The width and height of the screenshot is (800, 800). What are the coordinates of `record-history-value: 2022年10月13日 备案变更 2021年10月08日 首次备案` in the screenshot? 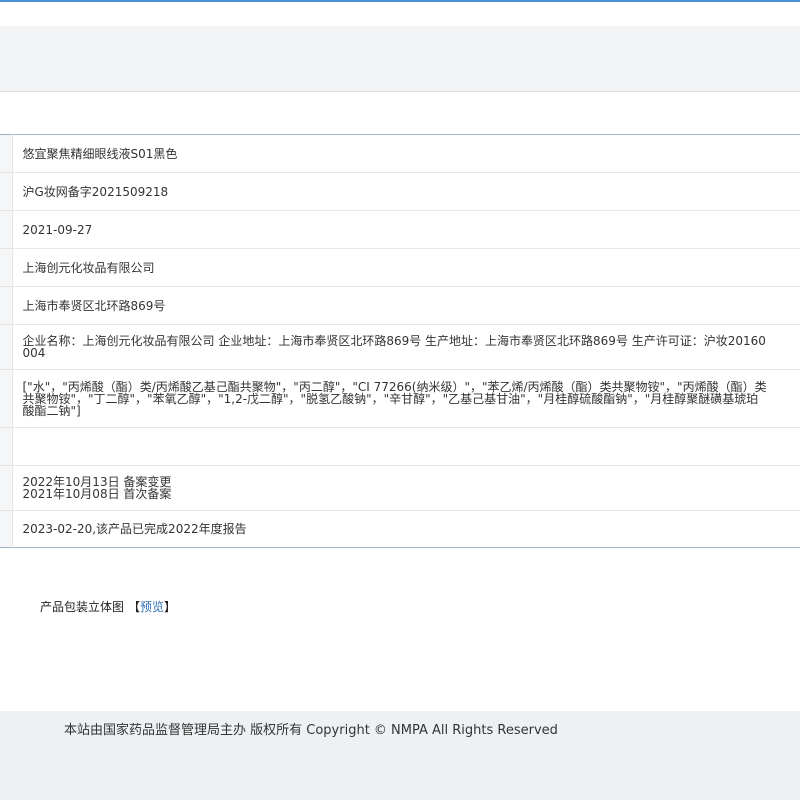 It's located at (406, 488).